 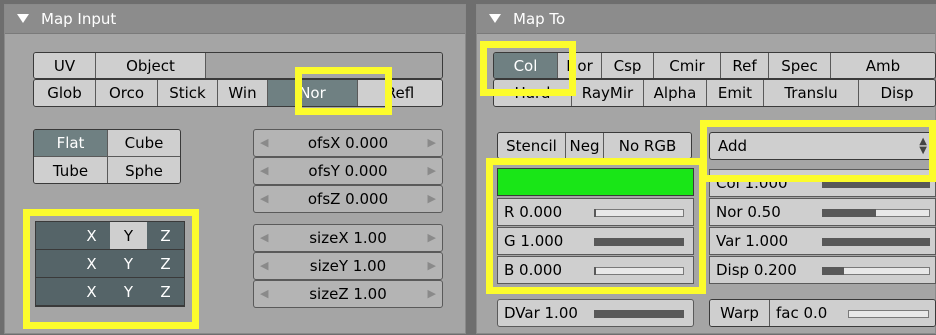 What do you see at coordinates (235, 19) in the screenshot?
I see `map-input-header: Map Input` at bounding box center [235, 19].